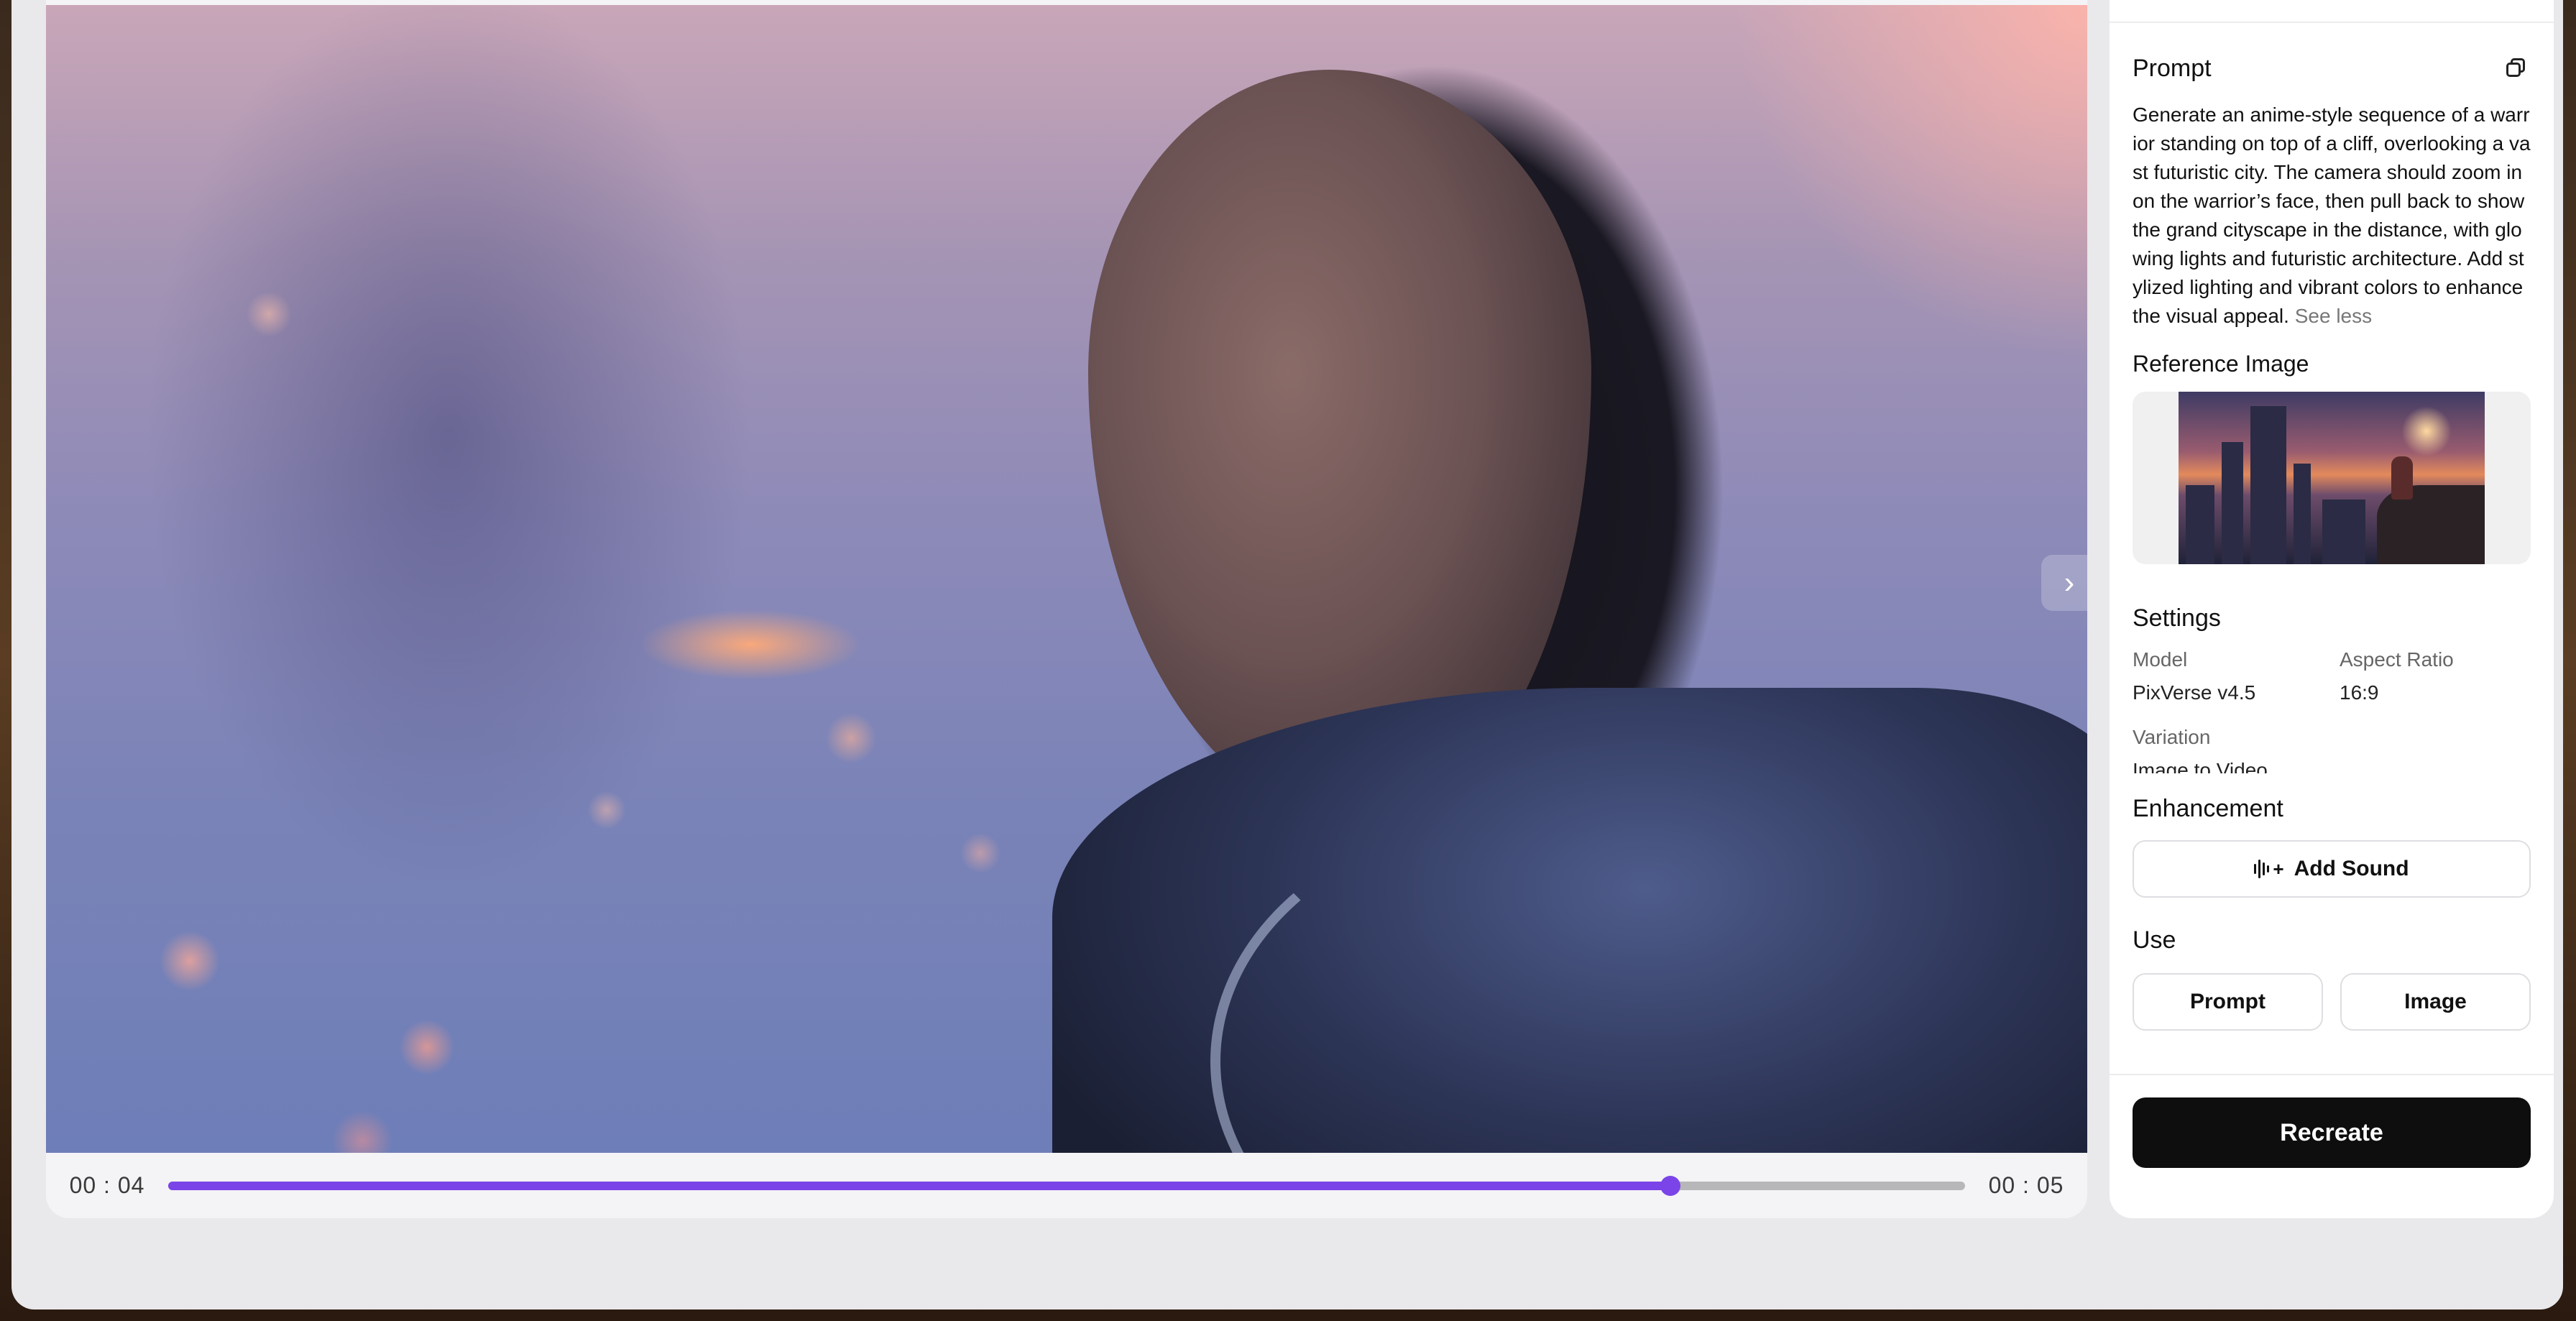 The image size is (2576, 1321). I want to click on chevron-right-icon: ›, so click(2069, 582).